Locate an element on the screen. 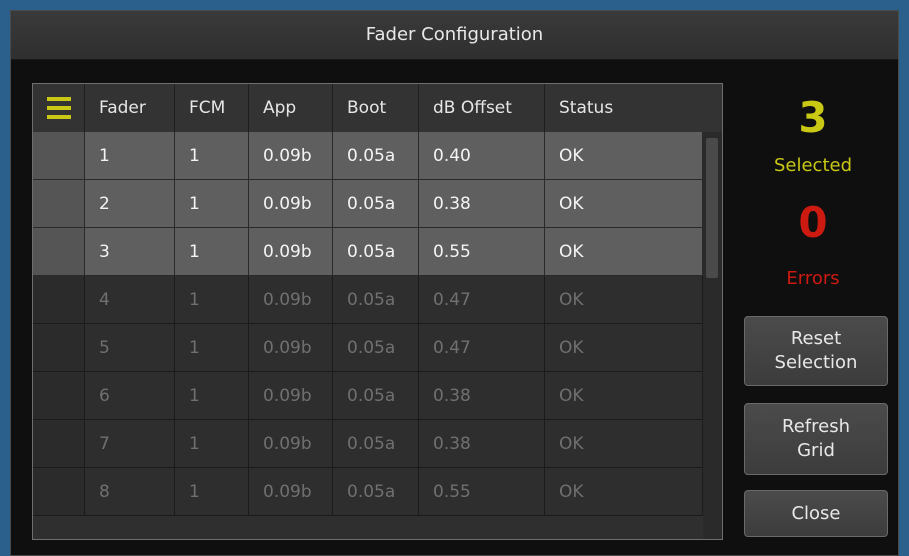  table-row: 2 1 0.09b 0.05a 0.38 OK is located at coordinates (368, 204).